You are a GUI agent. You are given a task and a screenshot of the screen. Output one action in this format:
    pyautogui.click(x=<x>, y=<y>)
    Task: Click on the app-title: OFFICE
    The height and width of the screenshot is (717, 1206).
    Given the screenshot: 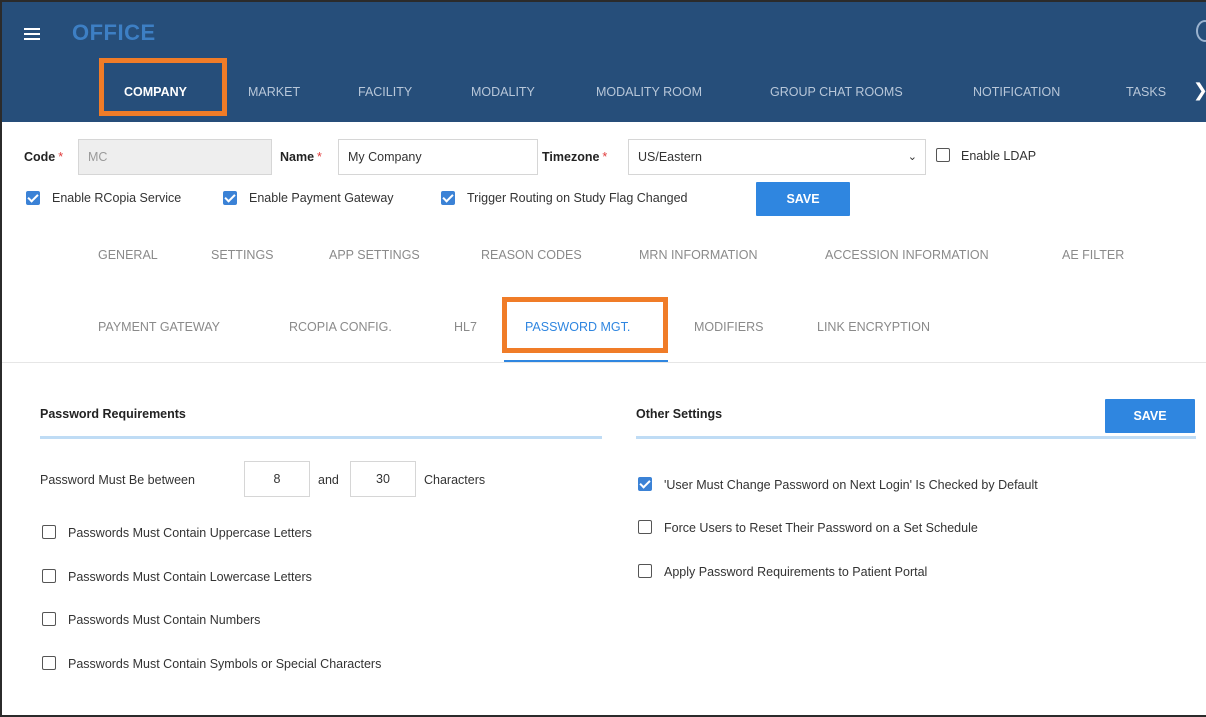 What is the action you would take?
    pyautogui.click(x=114, y=32)
    